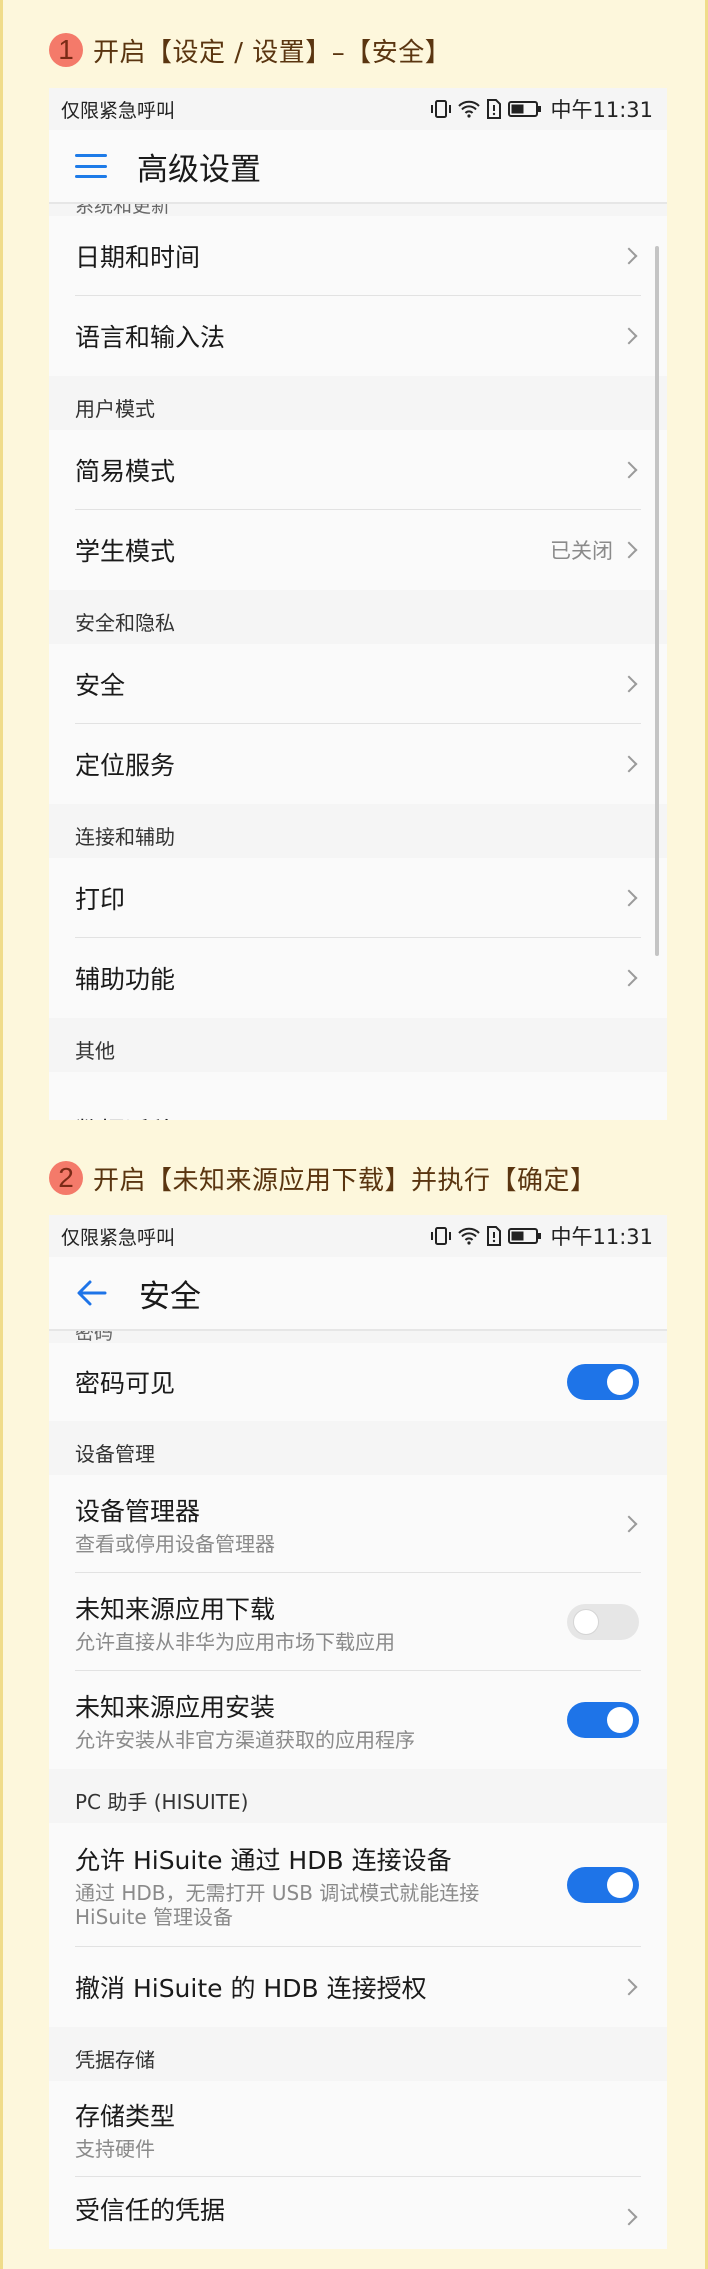 The height and width of the screenshot is (2269, 708). I want to click on title-bar: 高级设置, so click(358, 167).